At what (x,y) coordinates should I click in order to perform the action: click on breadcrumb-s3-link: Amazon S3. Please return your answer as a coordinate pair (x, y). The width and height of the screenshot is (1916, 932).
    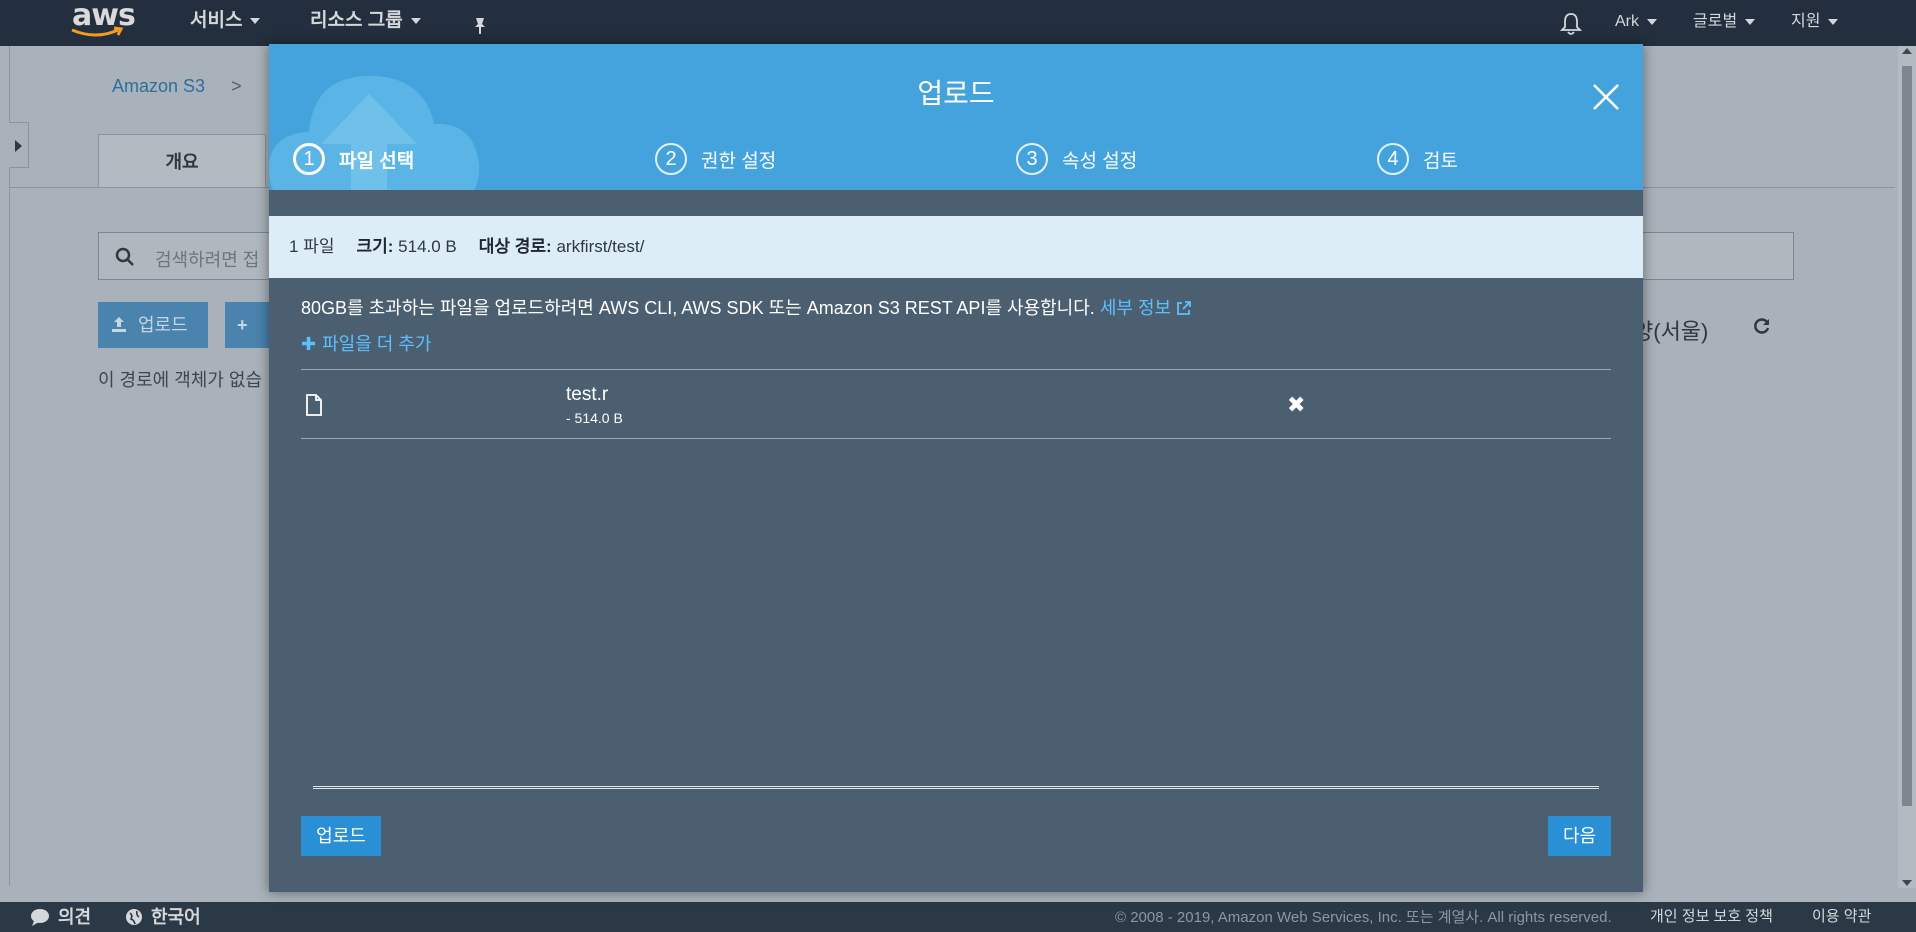
    Looking at the image, I should click on (158, 86).